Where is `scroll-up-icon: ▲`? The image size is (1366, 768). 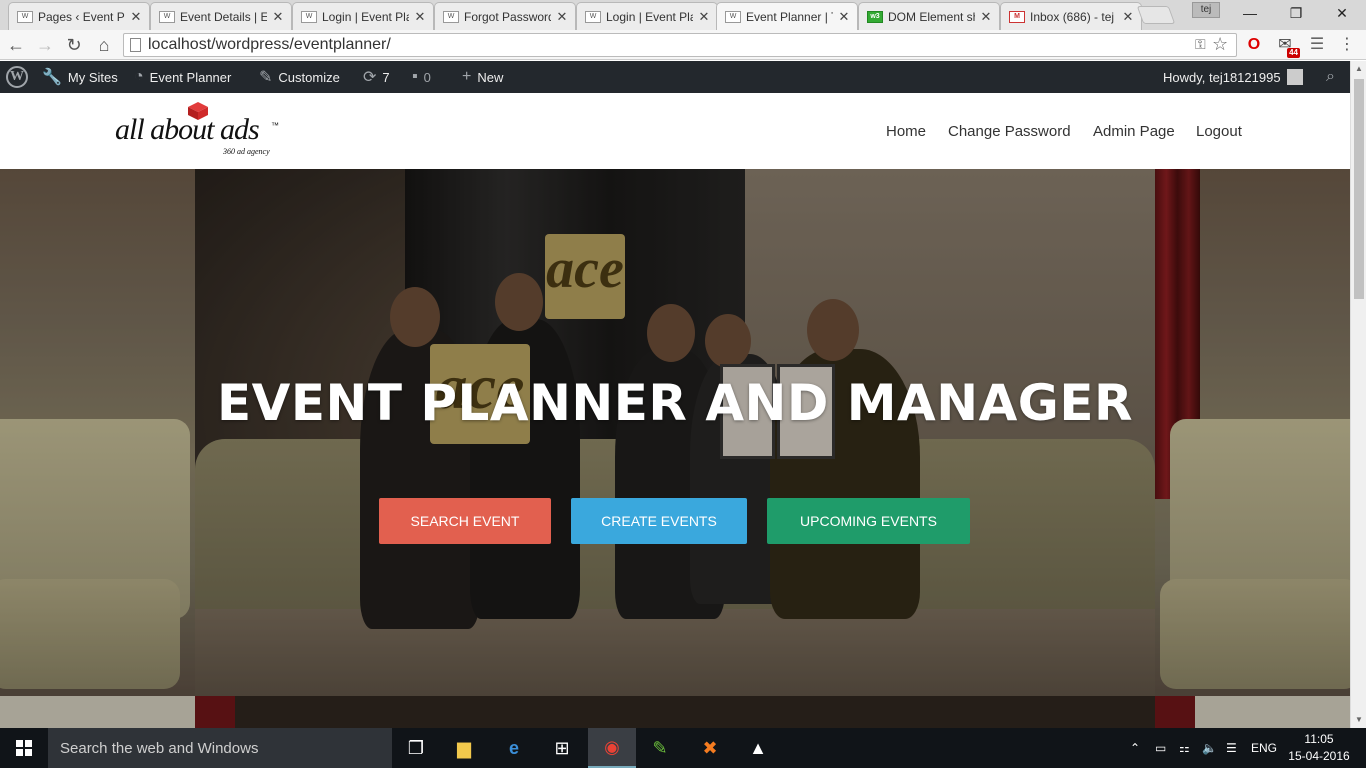 scroll-up-icon: ▲ is located at coordinates (1358, 69).